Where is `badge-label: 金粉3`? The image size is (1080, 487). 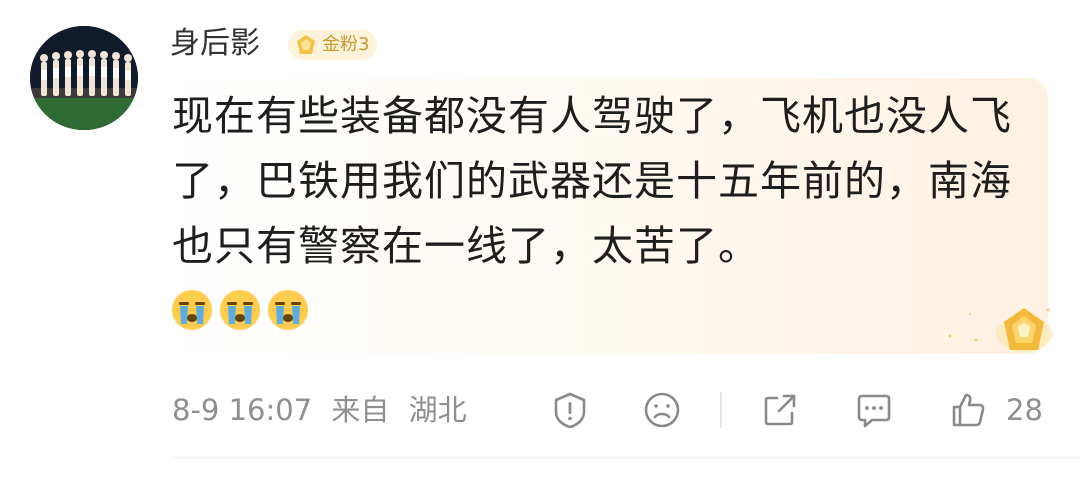 badge-label: 金粉3 is located at coordinates (346, 44).